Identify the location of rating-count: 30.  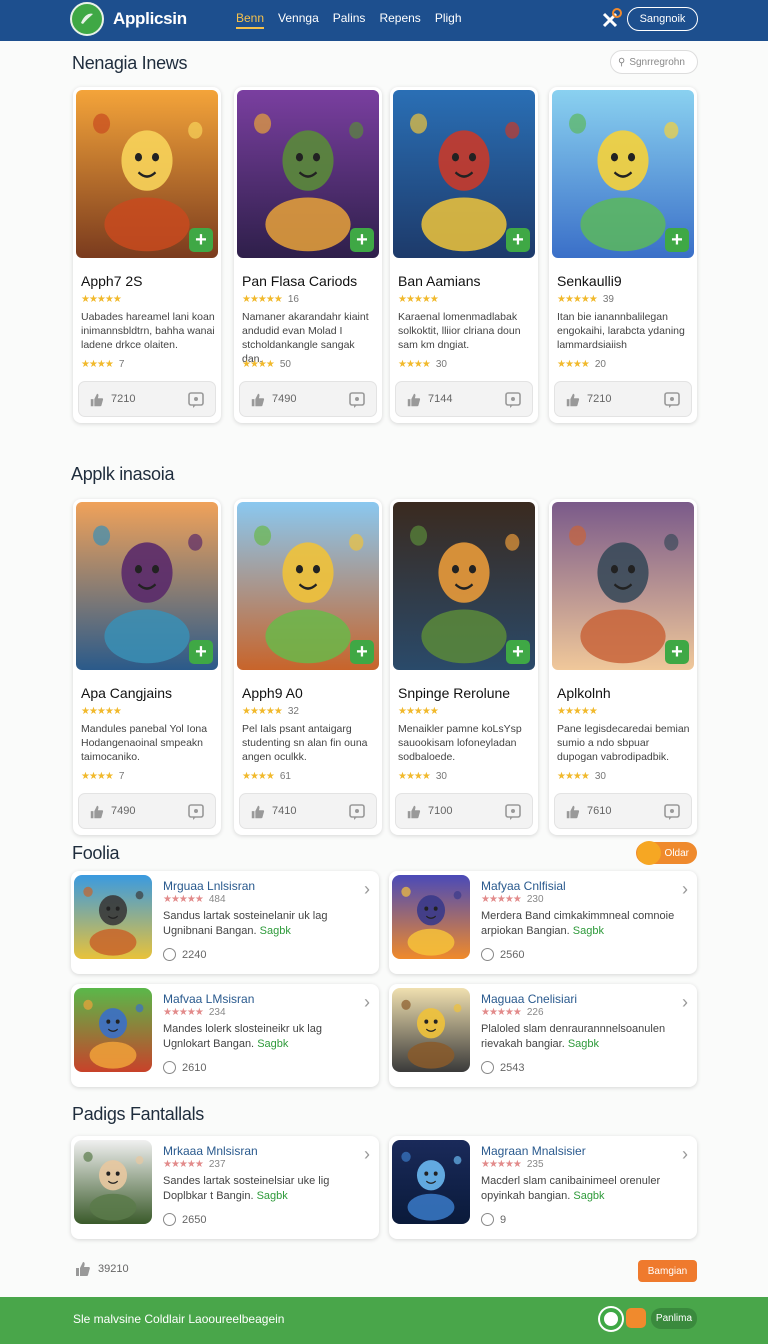
(441, 364).